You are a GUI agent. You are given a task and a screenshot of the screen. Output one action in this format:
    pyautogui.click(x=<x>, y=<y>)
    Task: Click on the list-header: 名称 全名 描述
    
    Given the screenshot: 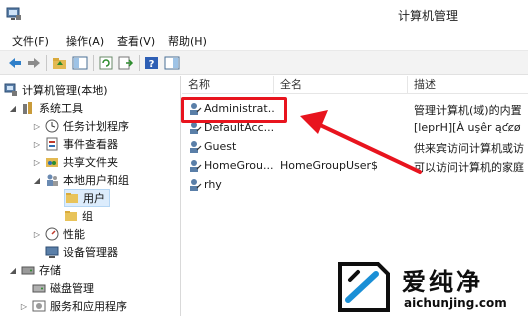 What is the action you would take?
    pyautogui.click(x=355, y=85)
    